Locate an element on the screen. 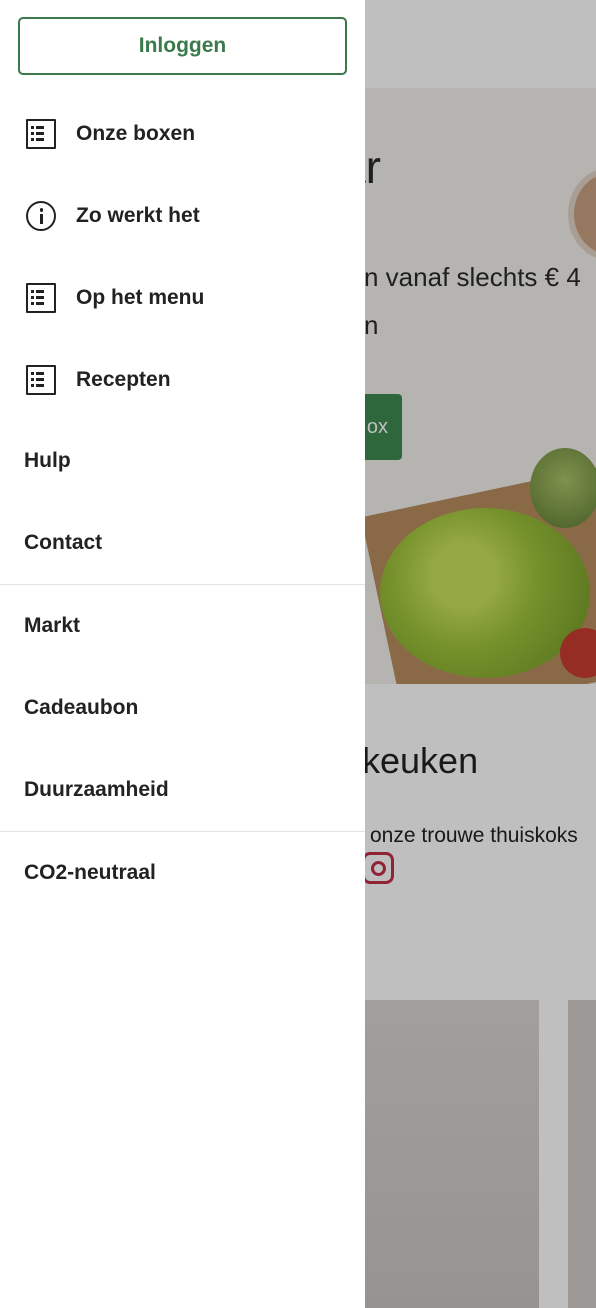 This screenshot has height=1308, width=596. menu-item-contact: Contact is located at coordinates (182, 543).